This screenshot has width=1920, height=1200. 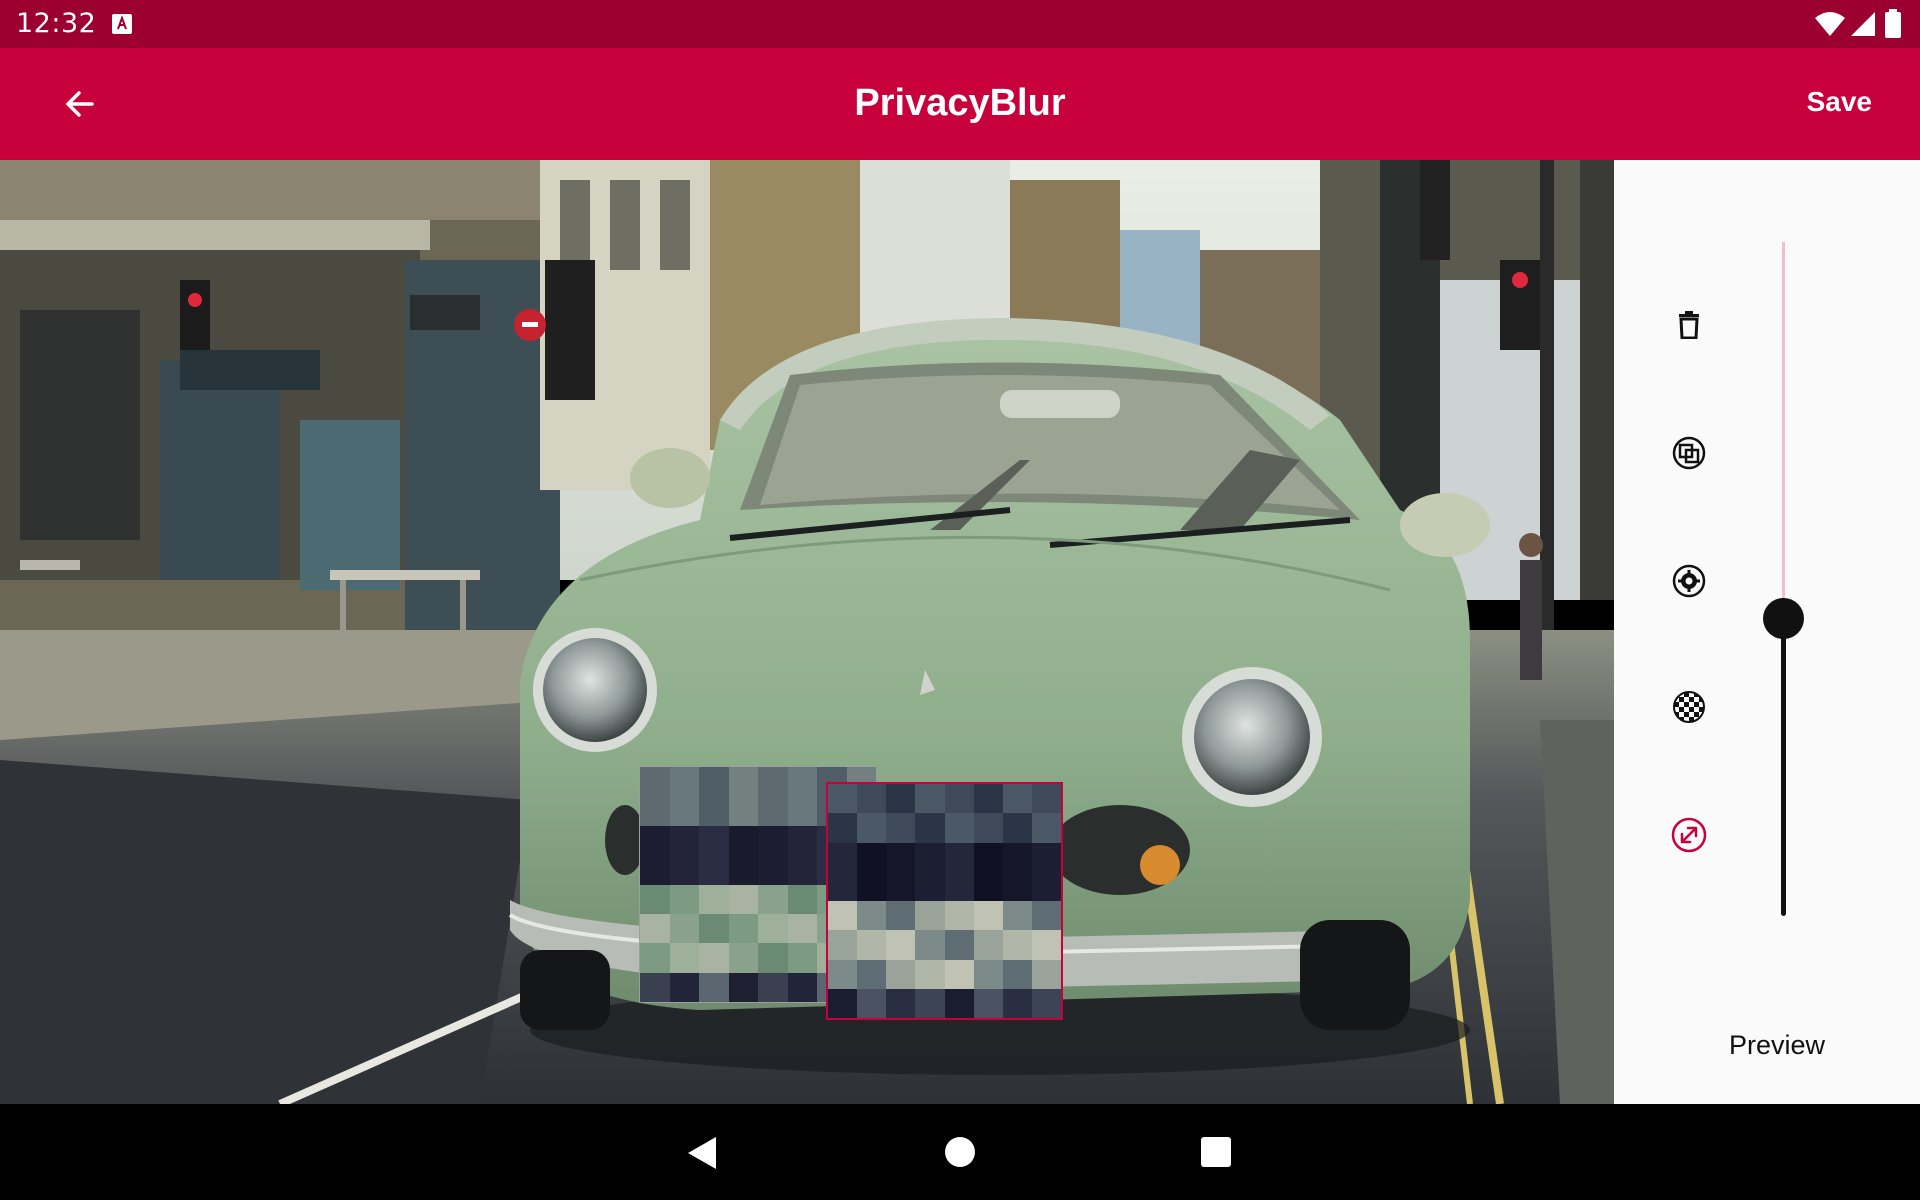 I want to click on trash-icon, so click(x=1689, y=325).